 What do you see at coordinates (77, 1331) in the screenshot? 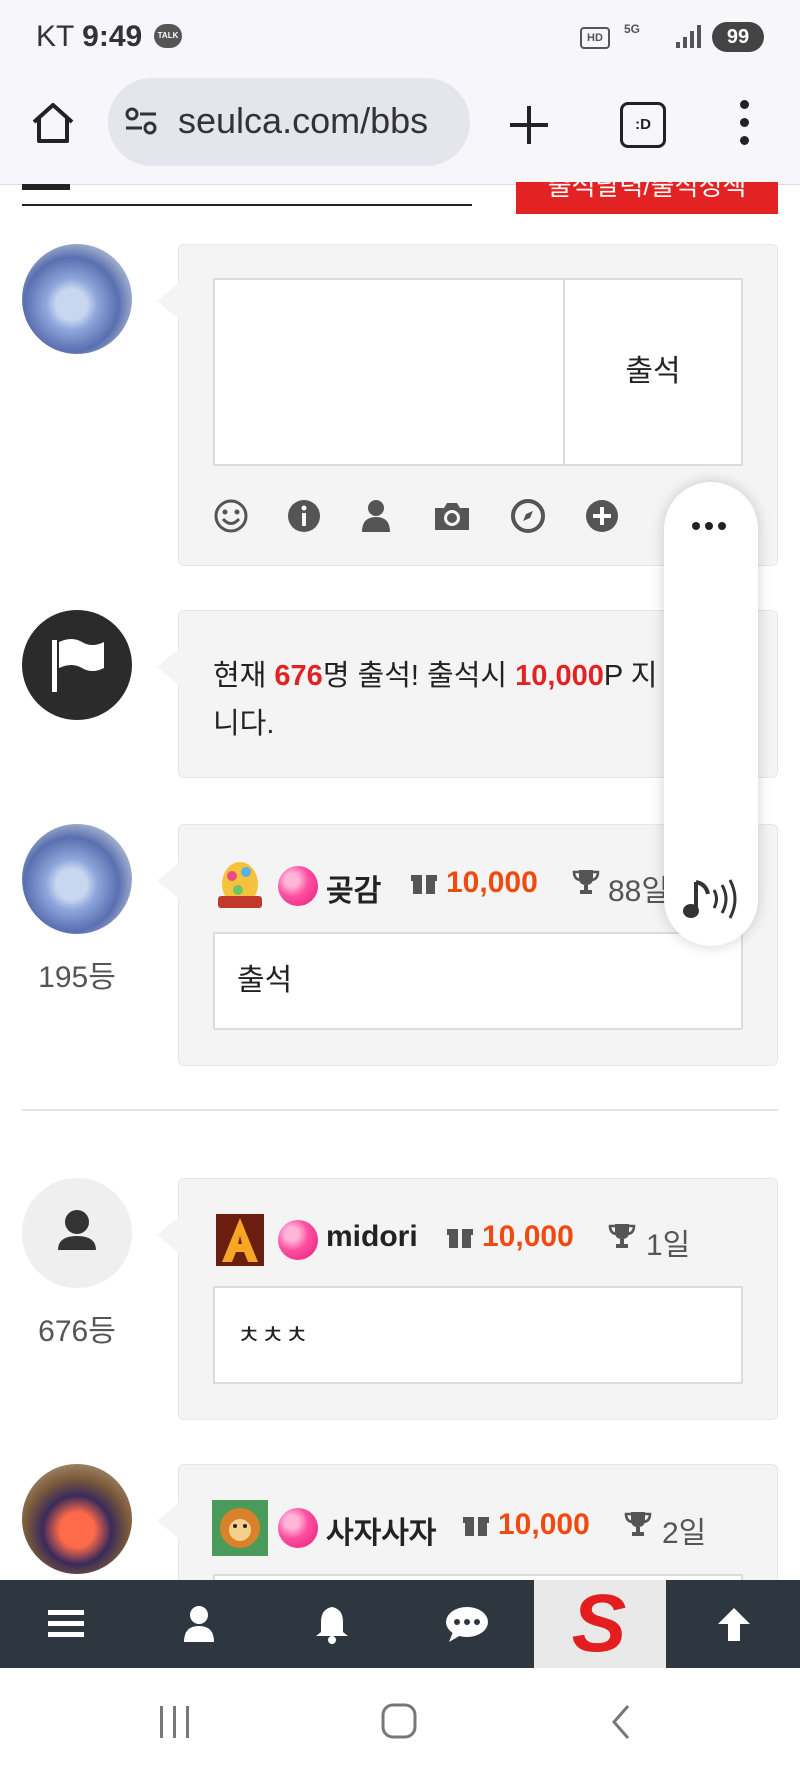
I see `entry-rank: 676등` at bounding box center [77, 1331].